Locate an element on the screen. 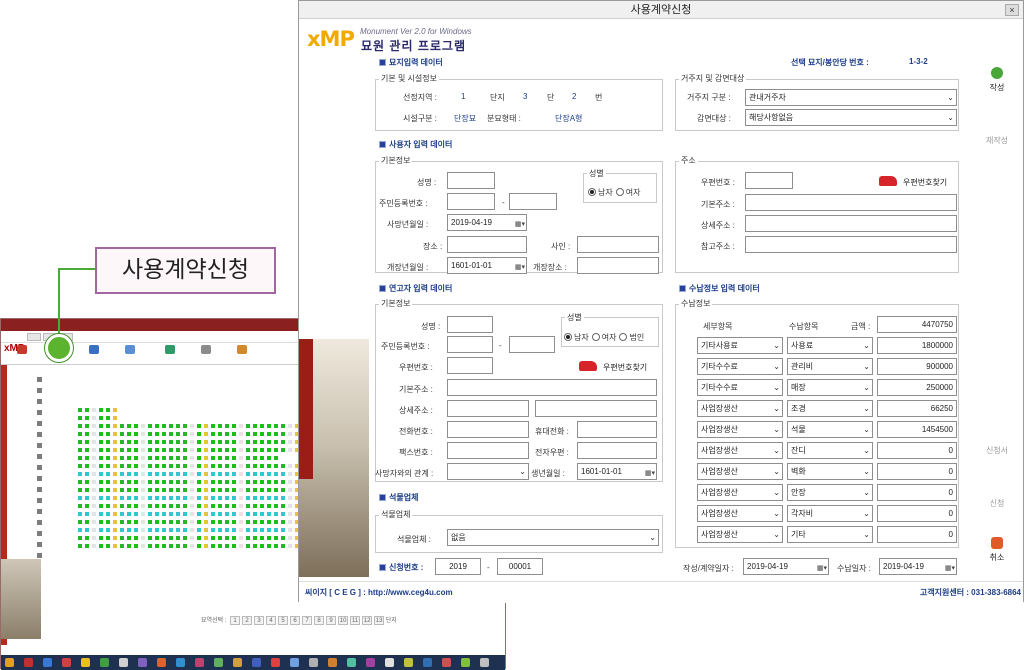  applicant-birth-input: 1601-01-01 ▦▾ is located at coordinates (617, 471).